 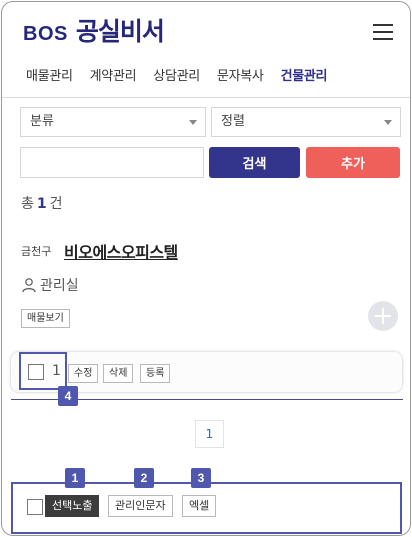 What do you see at coordinates (113, 78) in the screenshot?
I see `nav-item-contracts: 계약관리` at bounding box center [113, 78].